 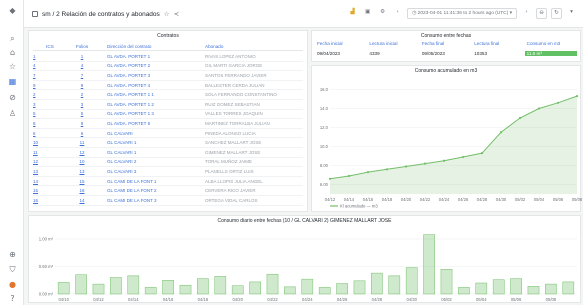 I want to click on cell-direccion: GL CALVARI 3, so click(x=156, y=171).